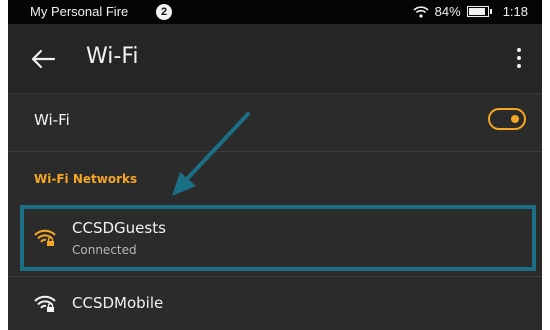 The image size is (550, 330). What do you see at coordinates (447, 11) in the screenshot?
I see `battery-percent: 84%` at bounding box center [447, 11].